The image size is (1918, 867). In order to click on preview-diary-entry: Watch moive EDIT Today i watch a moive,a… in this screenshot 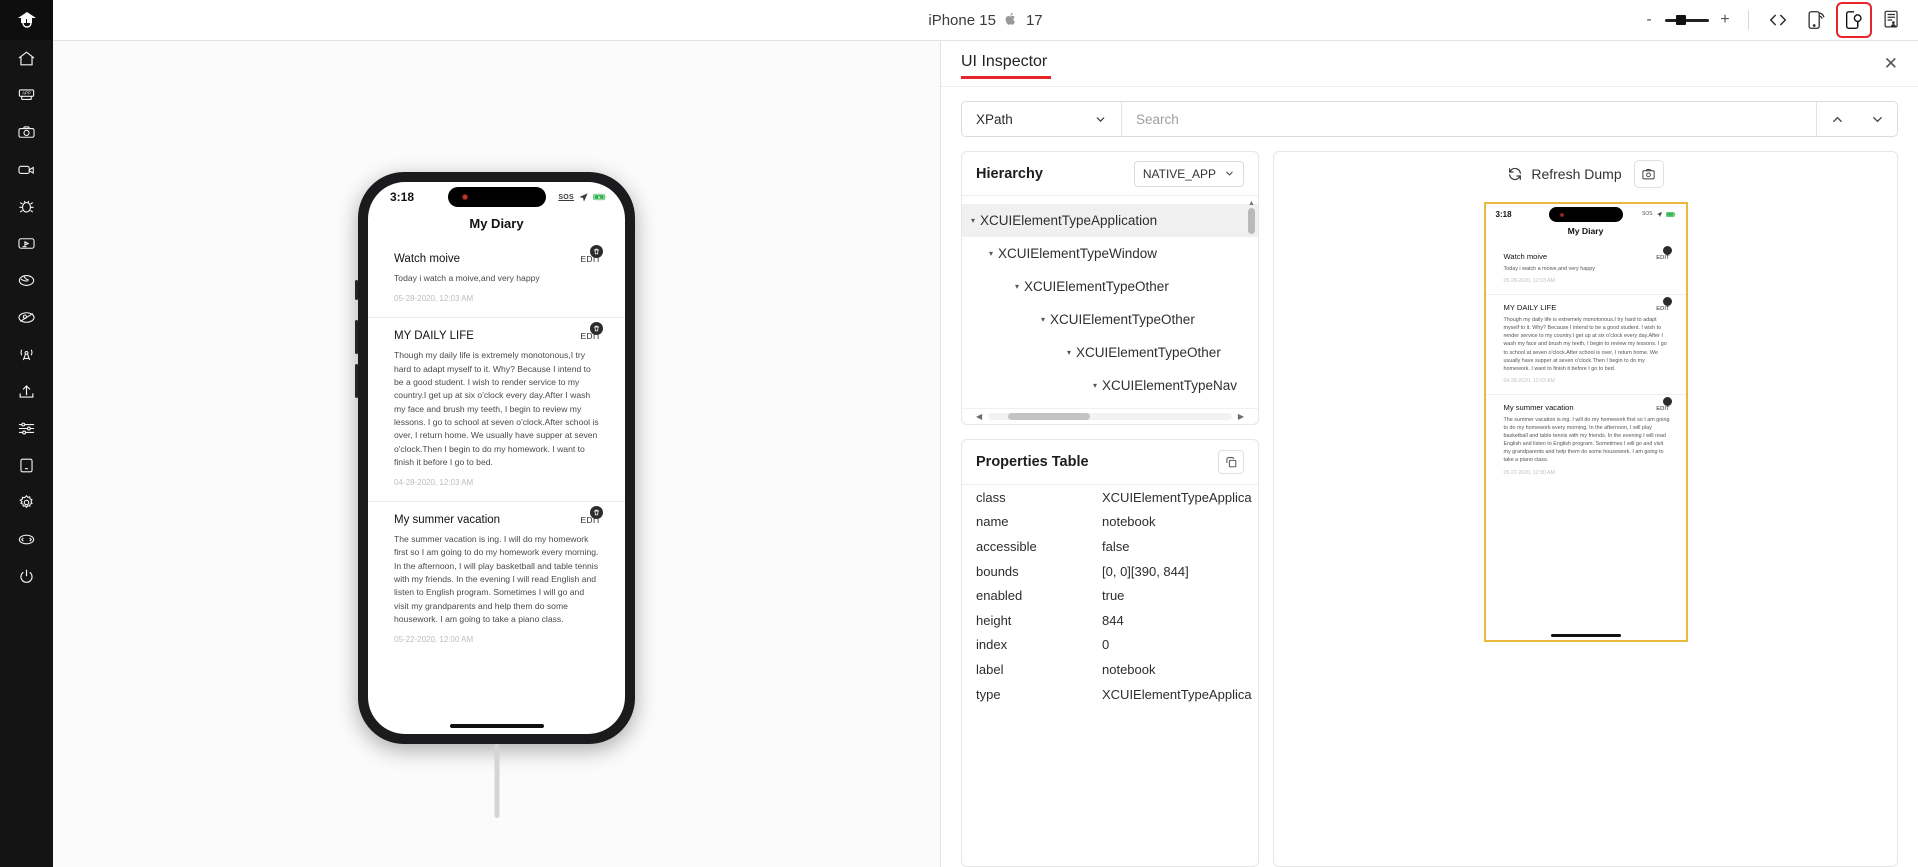, I will do `click(1586, 269)`.